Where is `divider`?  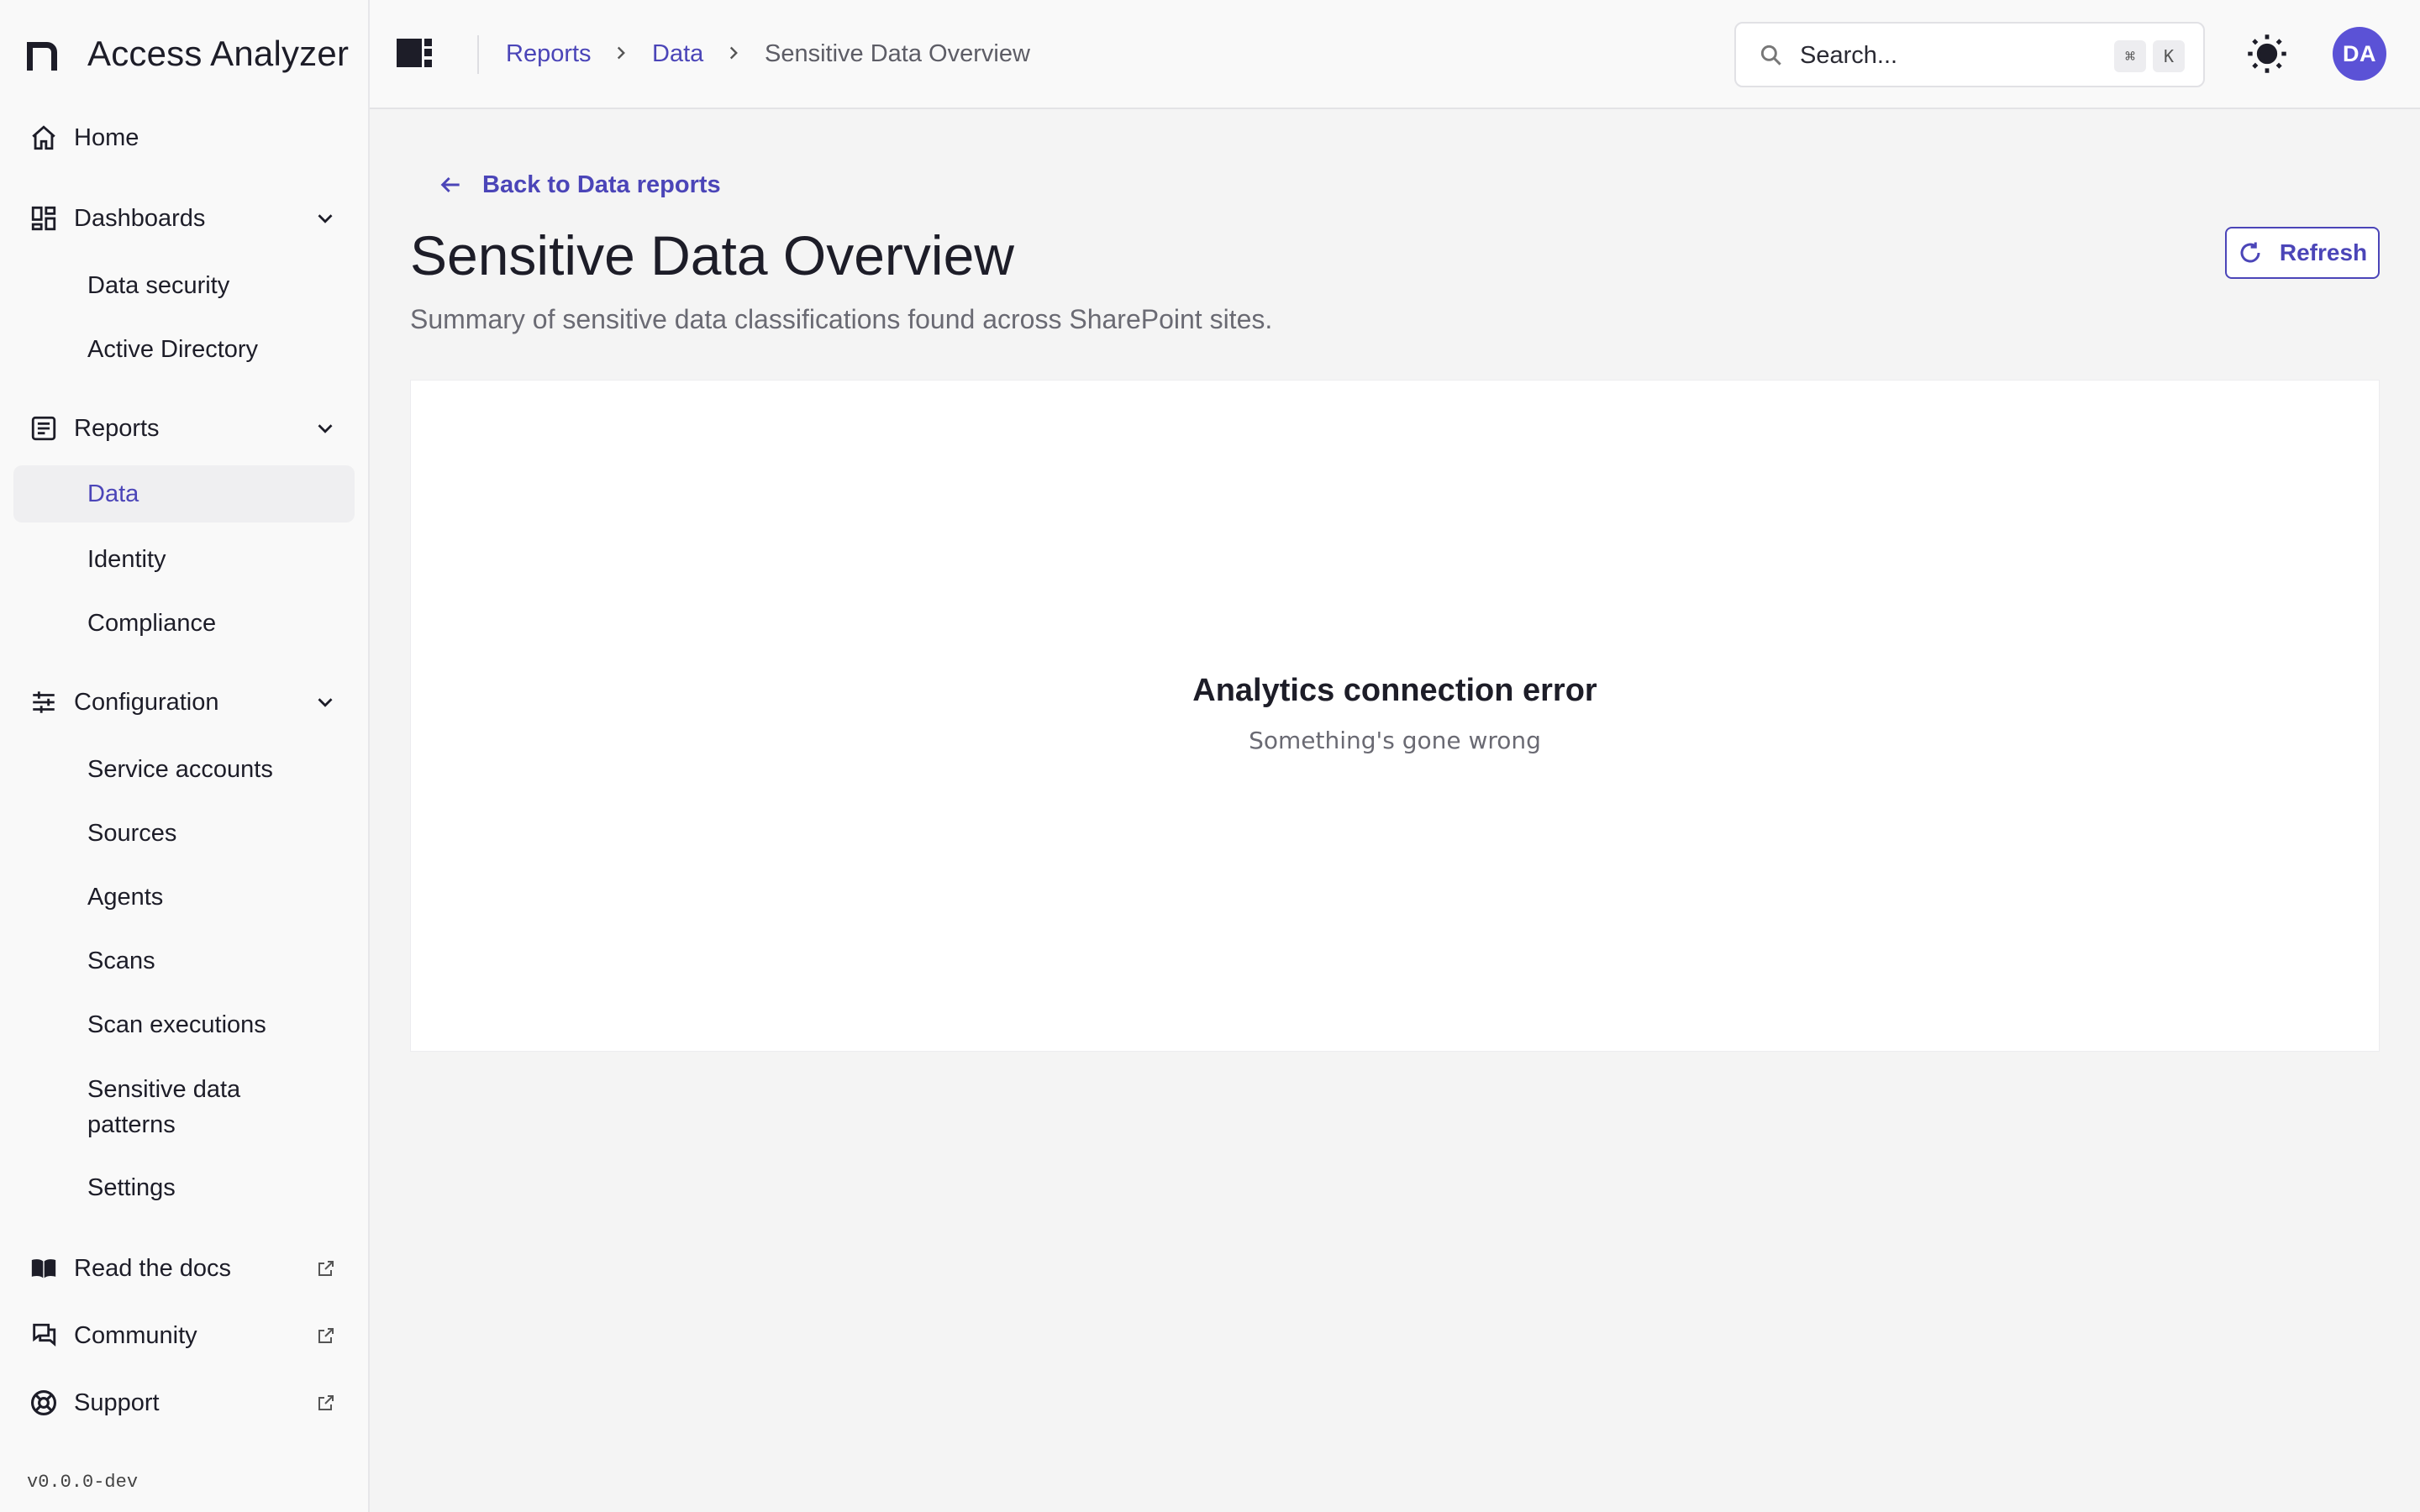
divider is located at coordinates (478, 54).